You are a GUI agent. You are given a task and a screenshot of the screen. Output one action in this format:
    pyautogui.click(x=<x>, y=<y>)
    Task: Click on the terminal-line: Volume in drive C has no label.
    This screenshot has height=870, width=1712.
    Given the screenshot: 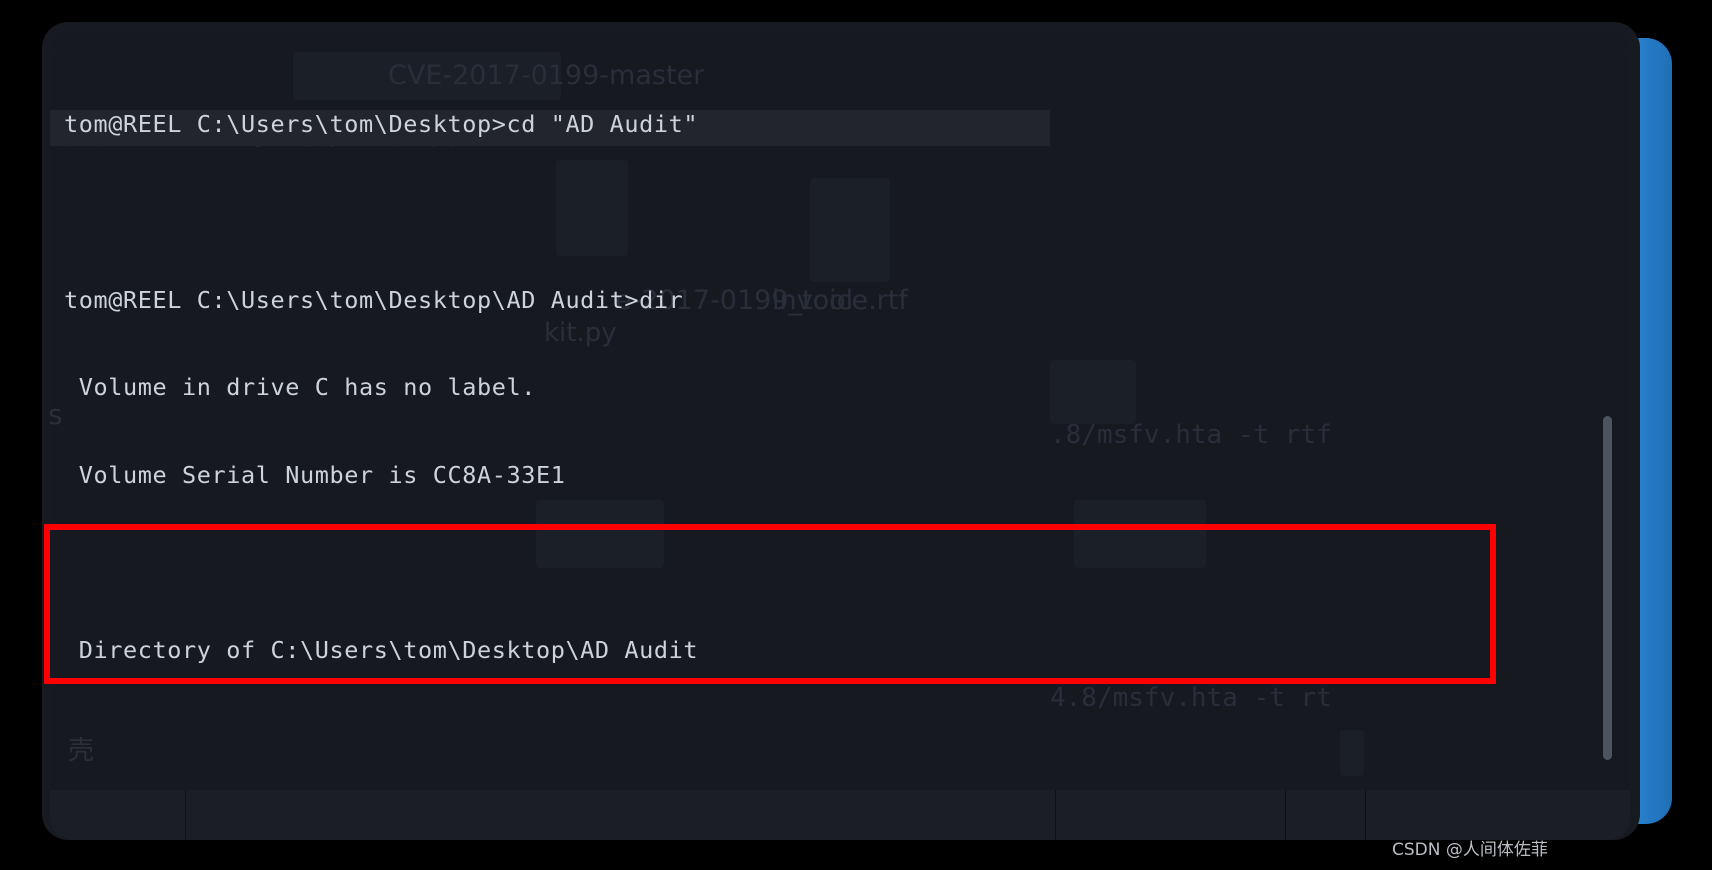 What is the action you would take?
    pyautogui.click(x=300, y=387)
    